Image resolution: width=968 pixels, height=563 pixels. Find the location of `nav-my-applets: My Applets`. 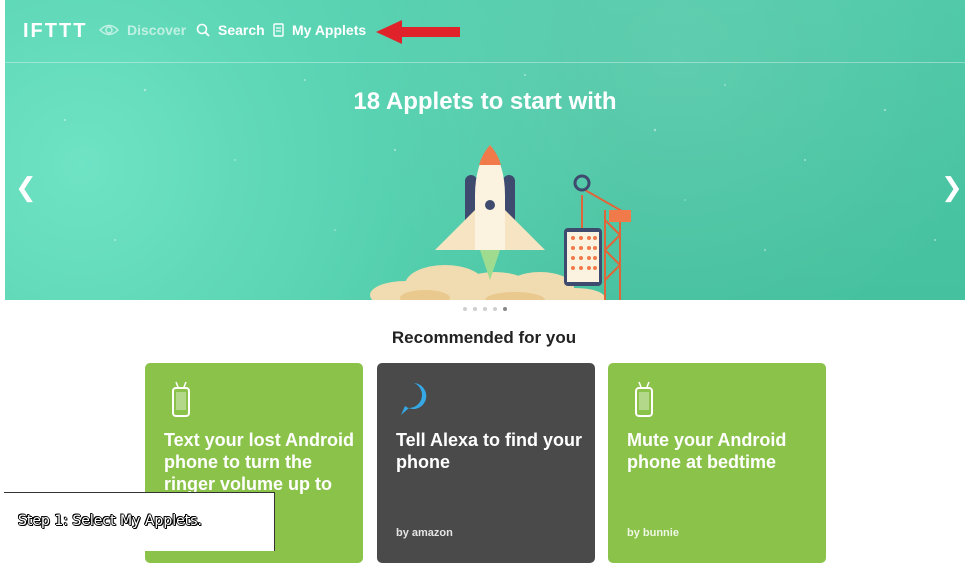

nav-my-applets: My Applets is located at coordinates (319, 30).